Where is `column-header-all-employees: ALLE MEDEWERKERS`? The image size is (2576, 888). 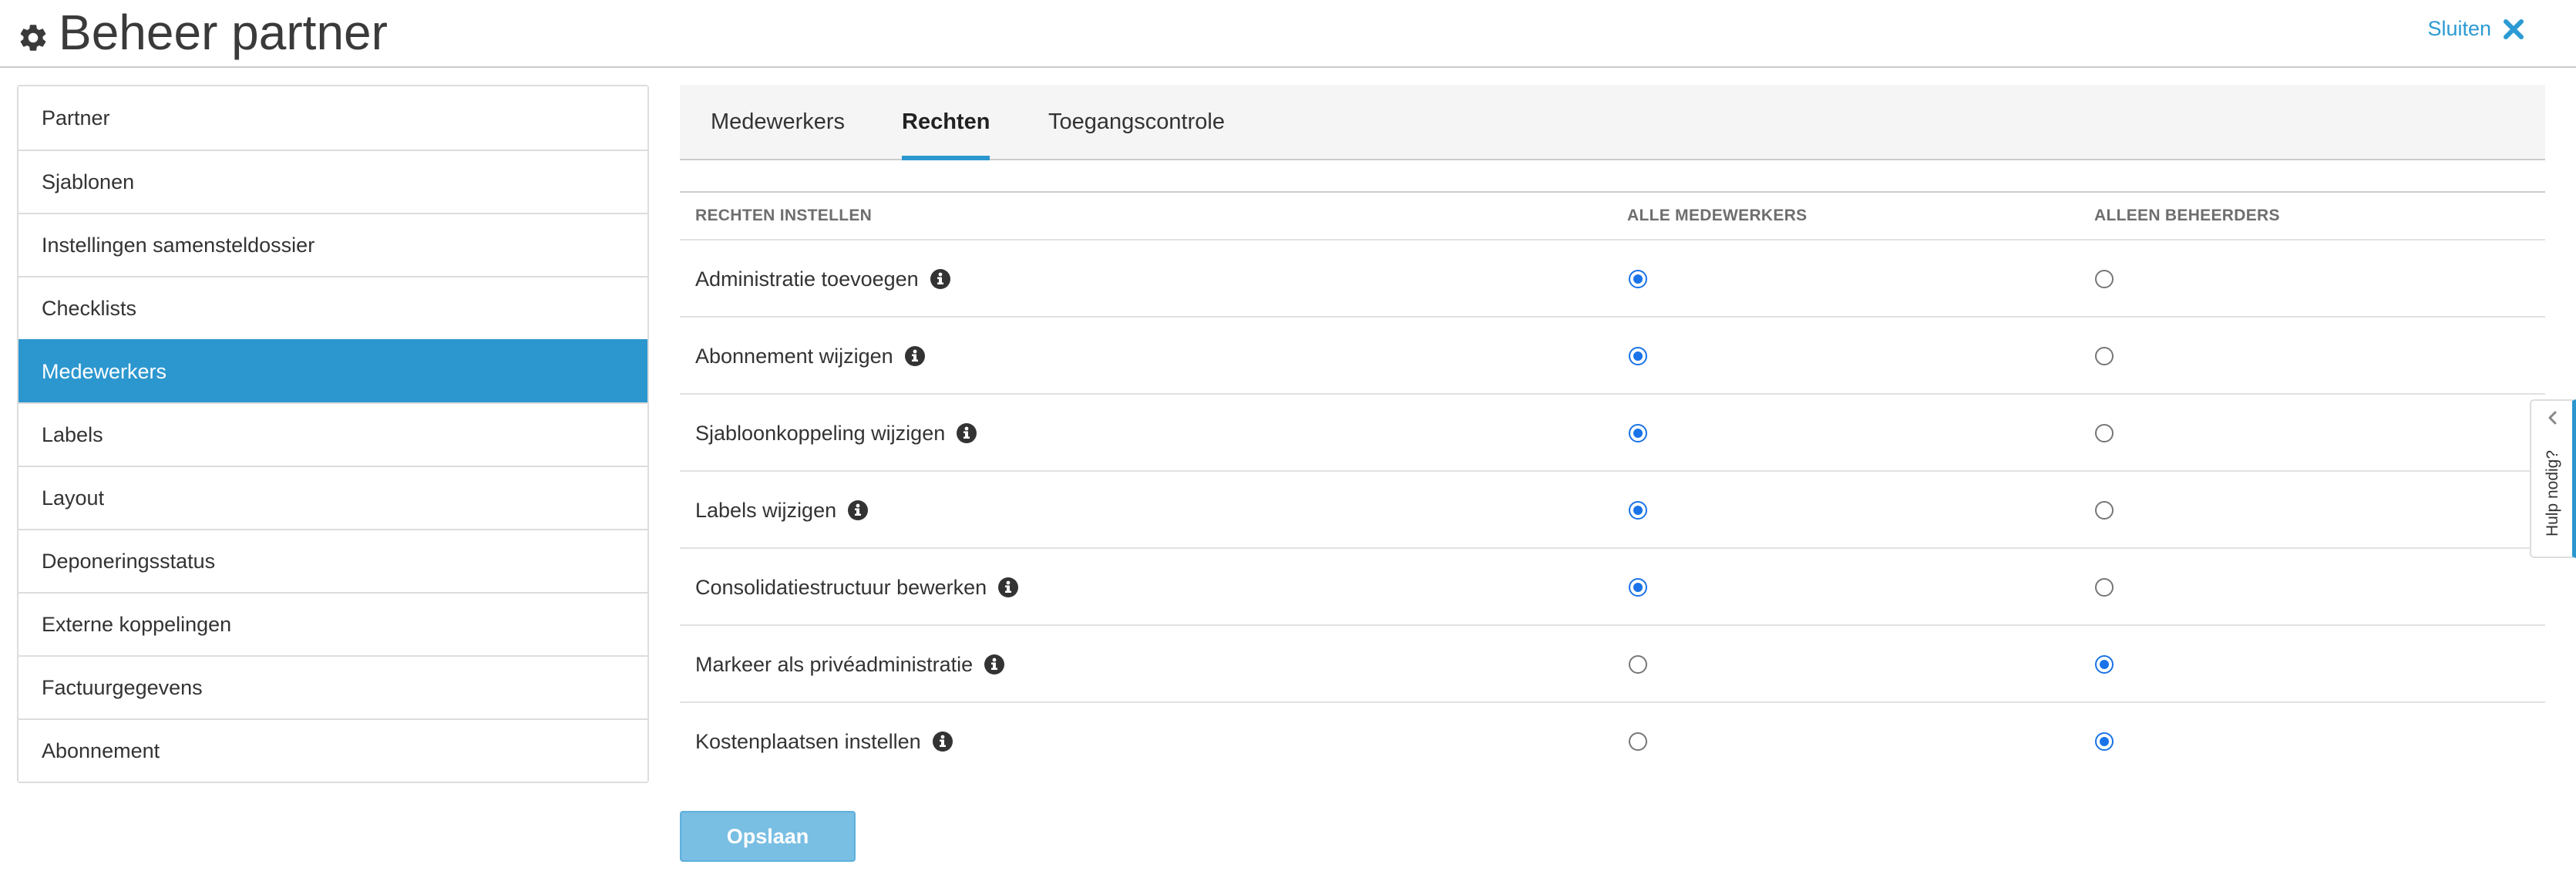 column-header-all-employees: ALLE MEDEWERKERS is located at coordinates (1717, 216).